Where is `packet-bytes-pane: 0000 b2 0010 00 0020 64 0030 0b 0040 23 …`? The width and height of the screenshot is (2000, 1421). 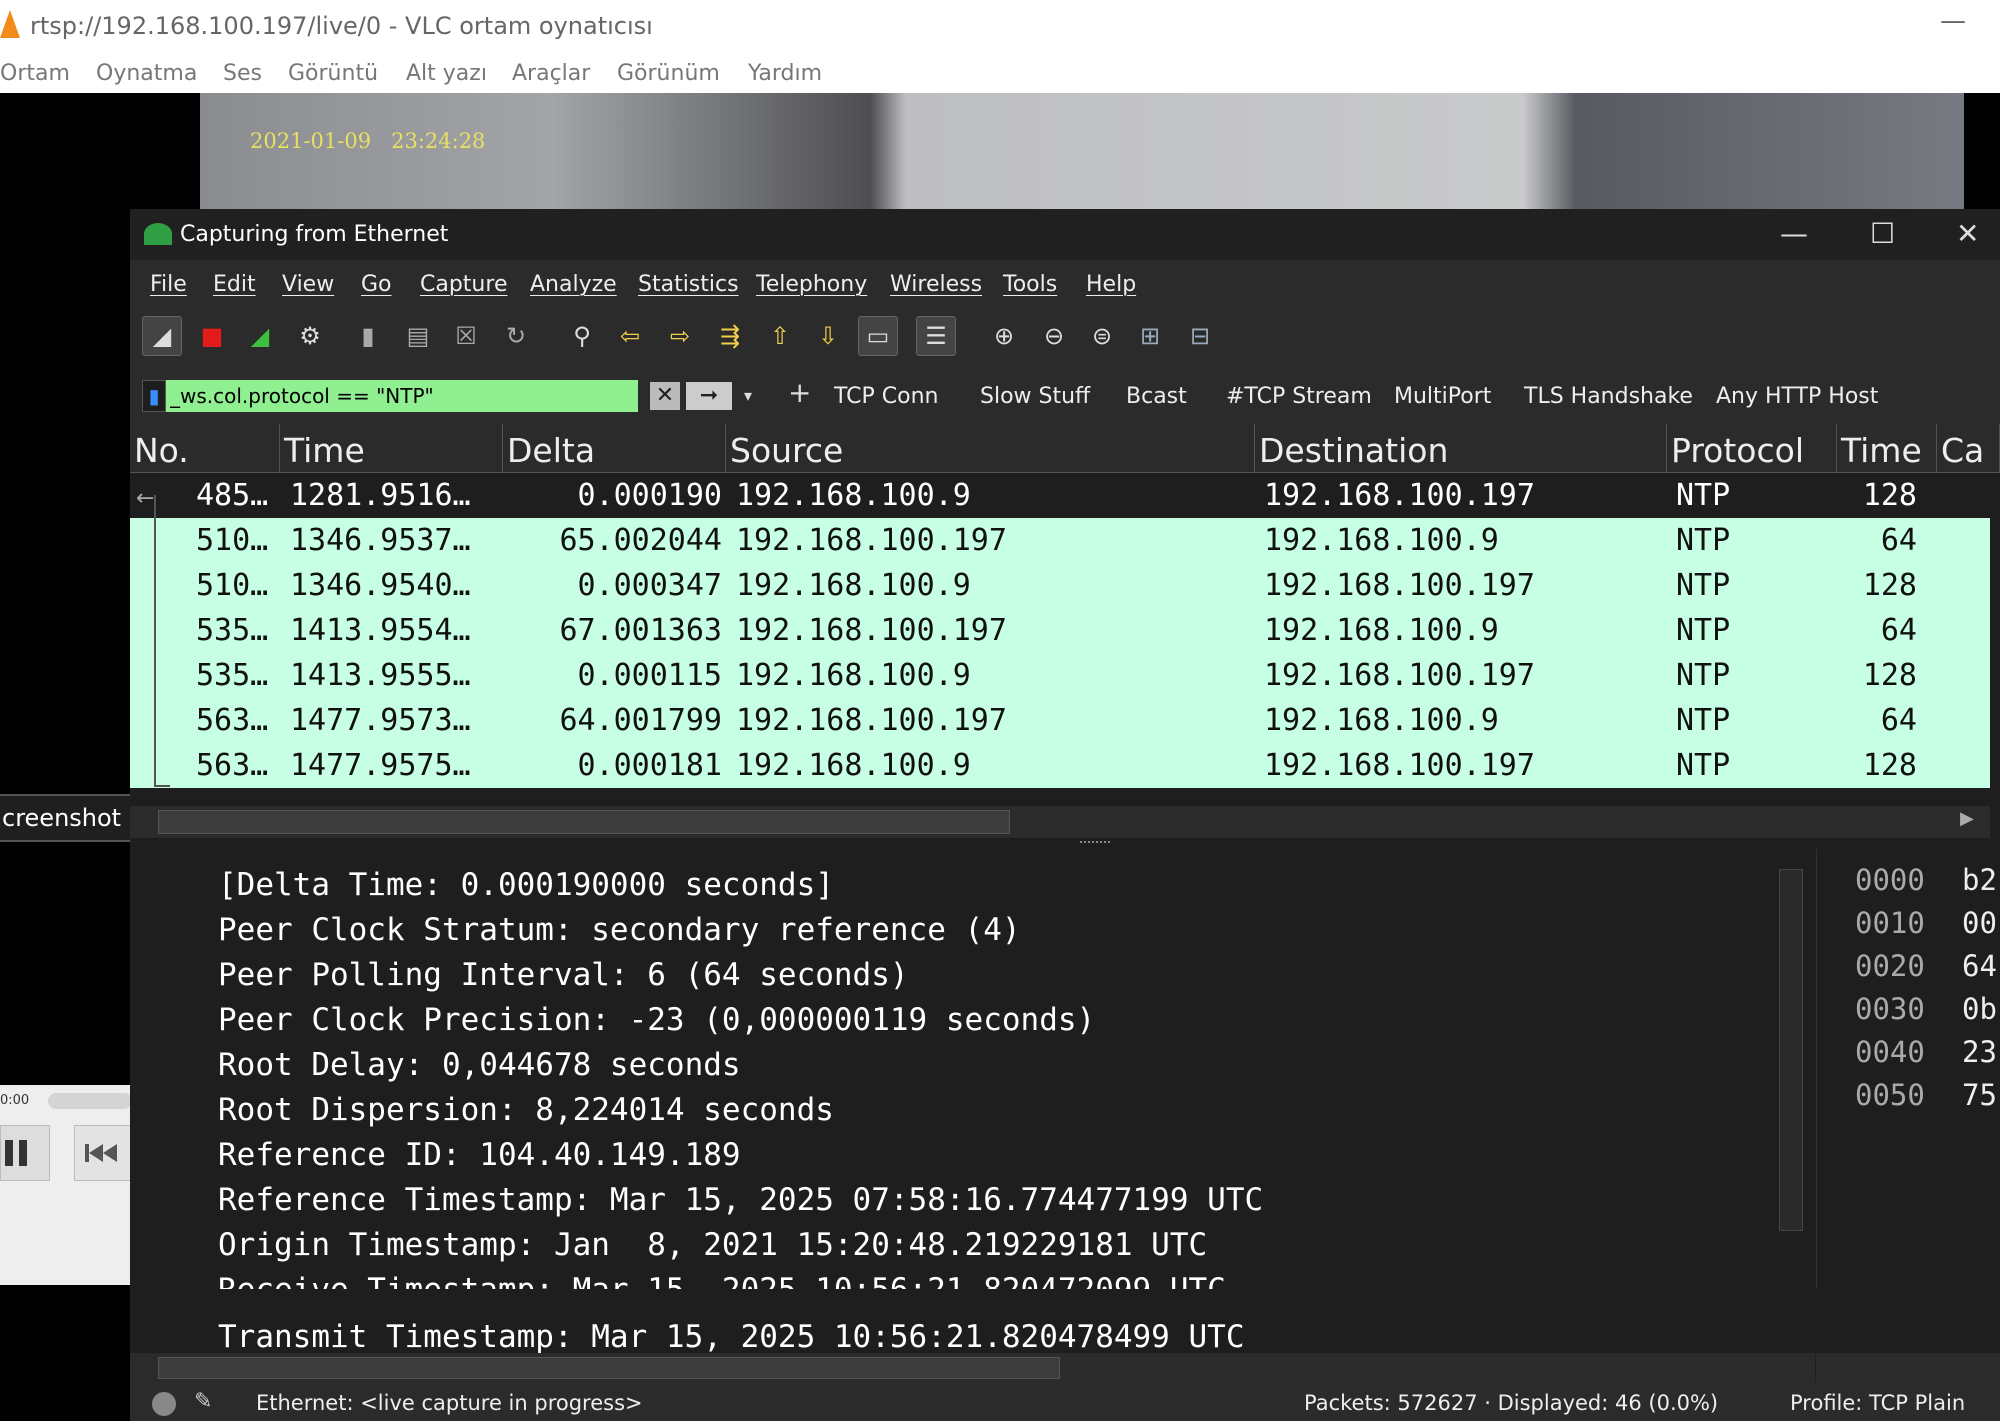 packet-bytes-pane: 0000 b2 0010 00 0020 64 0030 0b 0040 23 … is located at coordinates (1908, 1069).